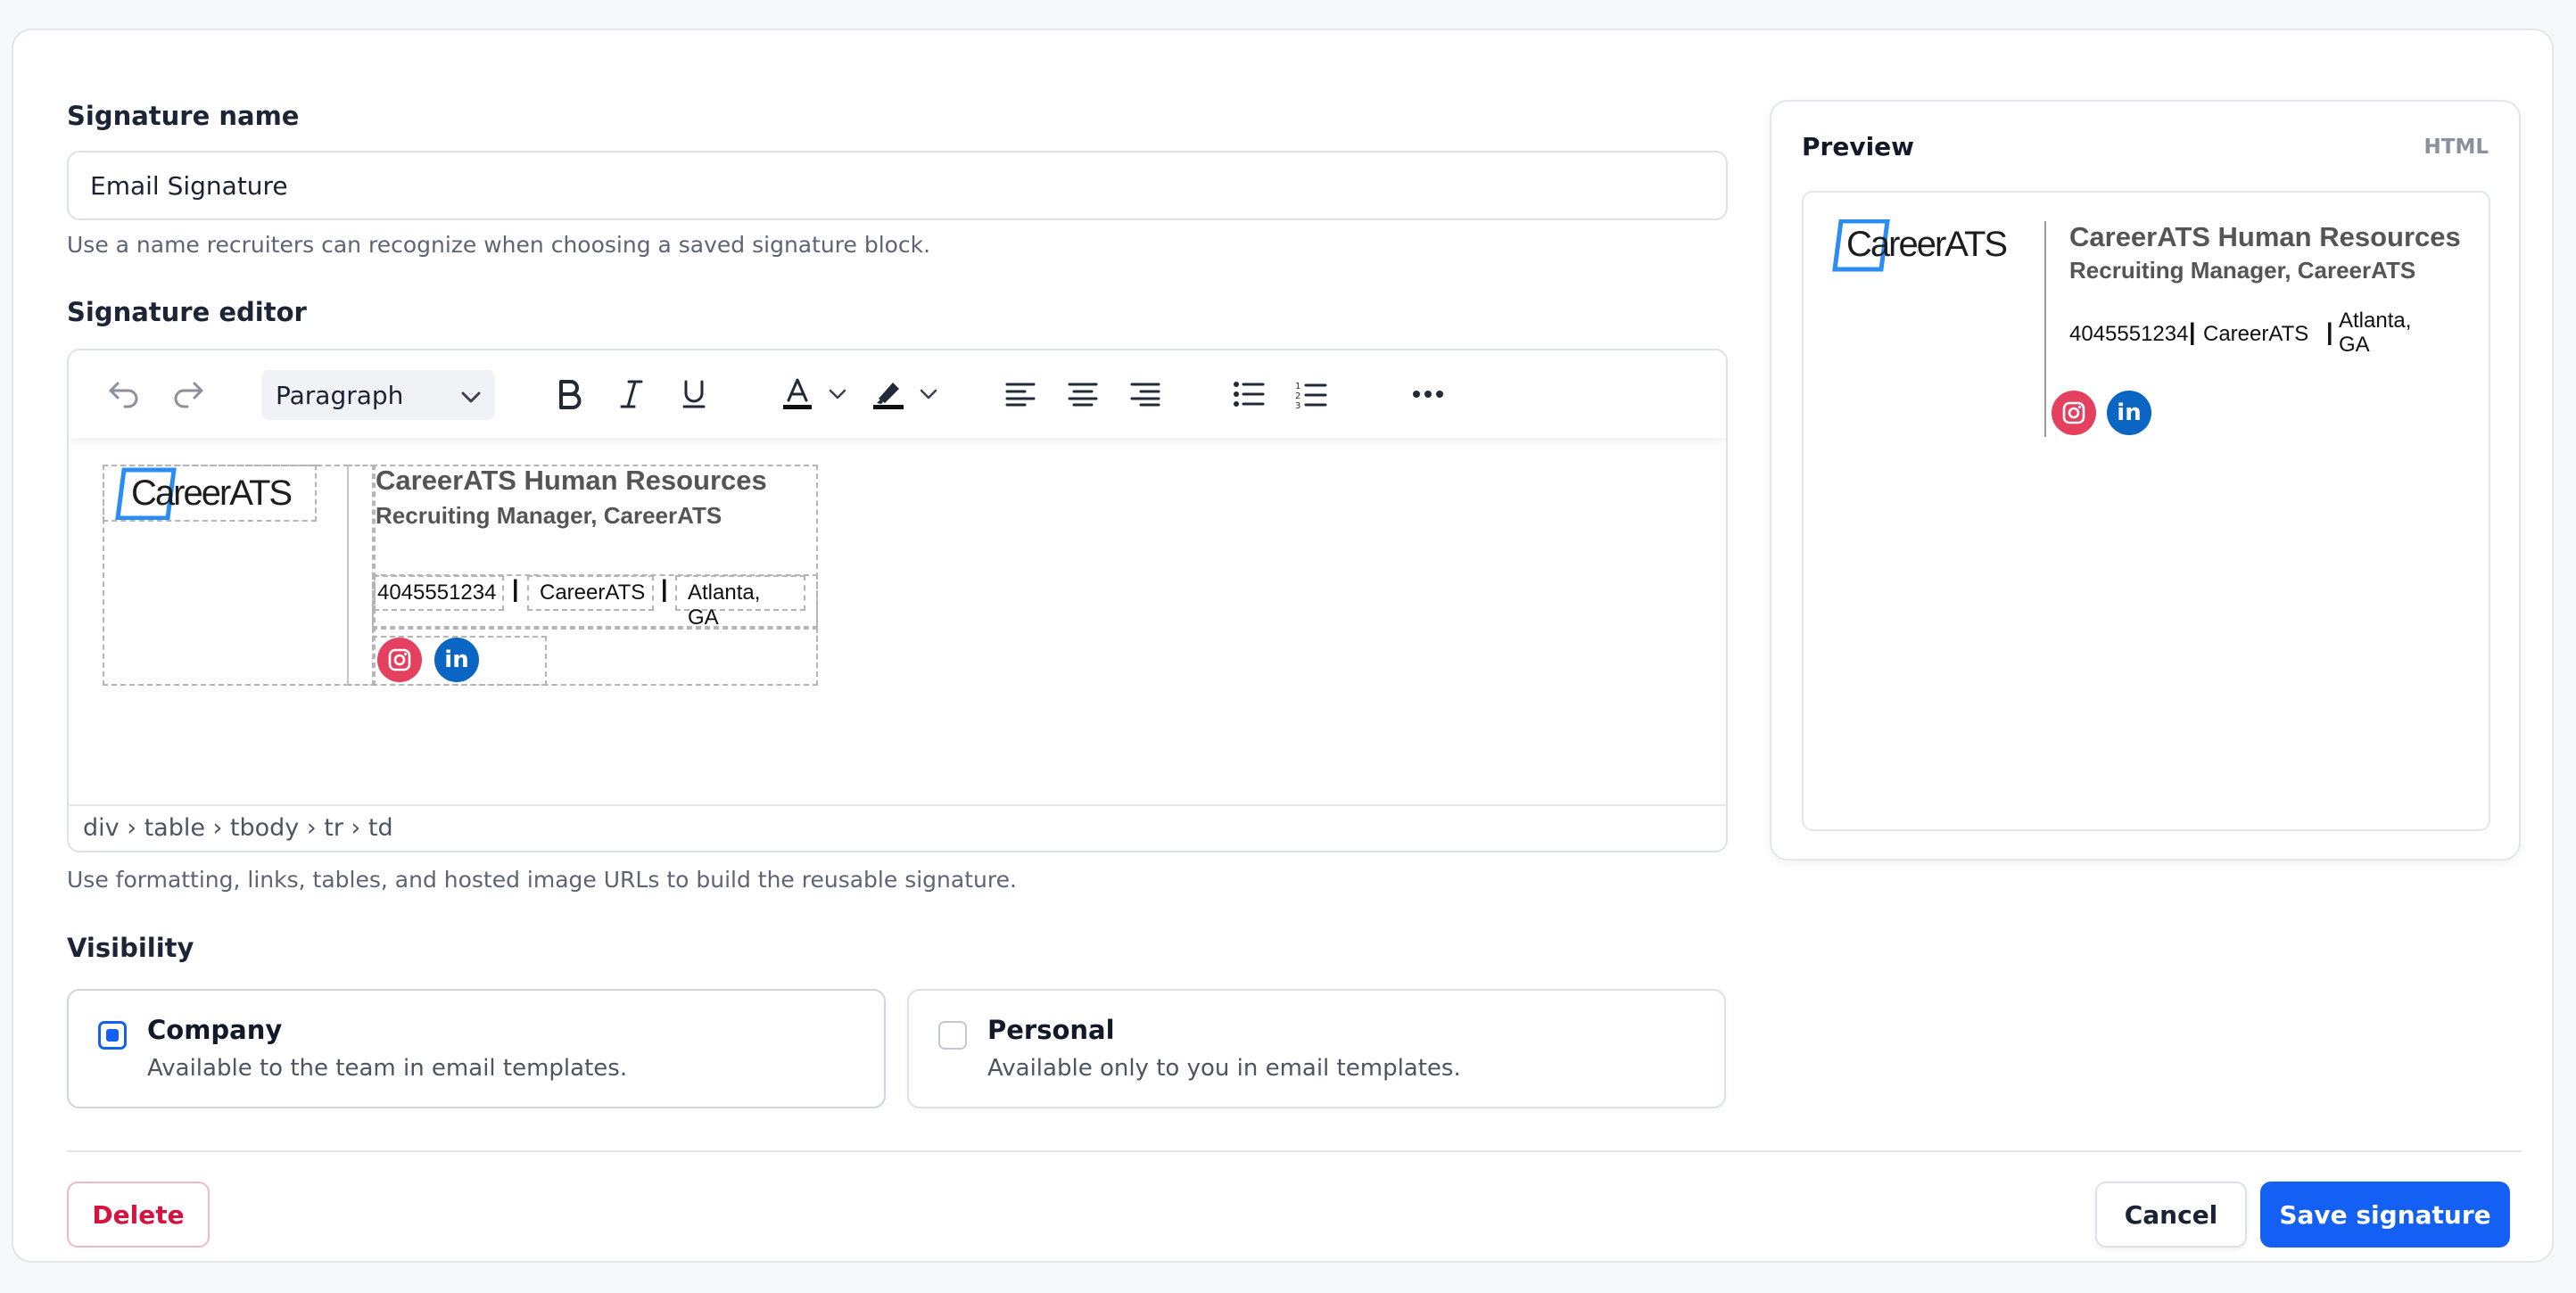 The image size is (2576, 1293). What do you see at coordinates (572, 481) in the screenshot?
I see `editor-sig-name: CareerATS Human Resources` at bounding box center [572, 481].